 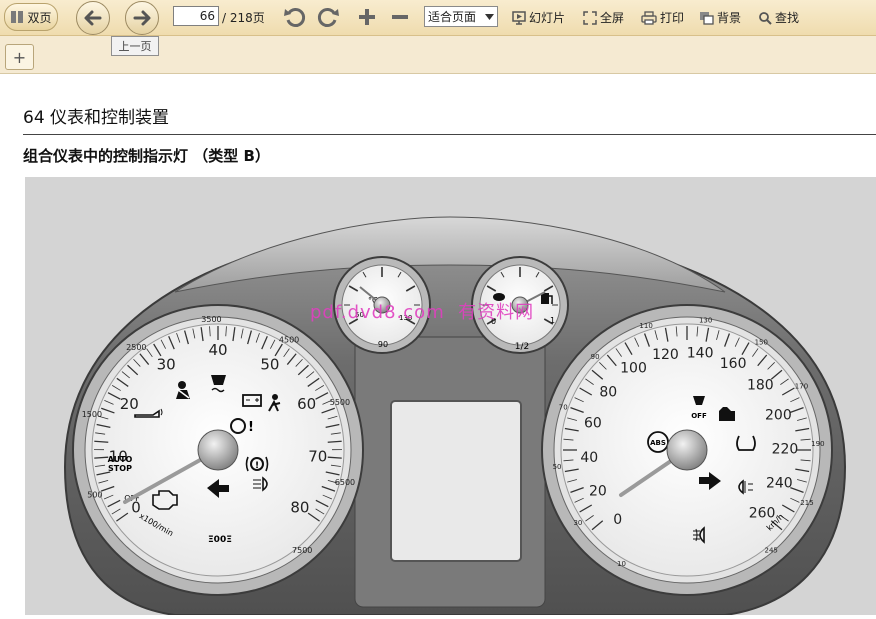 What do you see at coordinates (422, 311) in the screenshot?
I see `pdf-watermark: pdf.dvd8.com 有资料网` at bounding box center [422, 311].